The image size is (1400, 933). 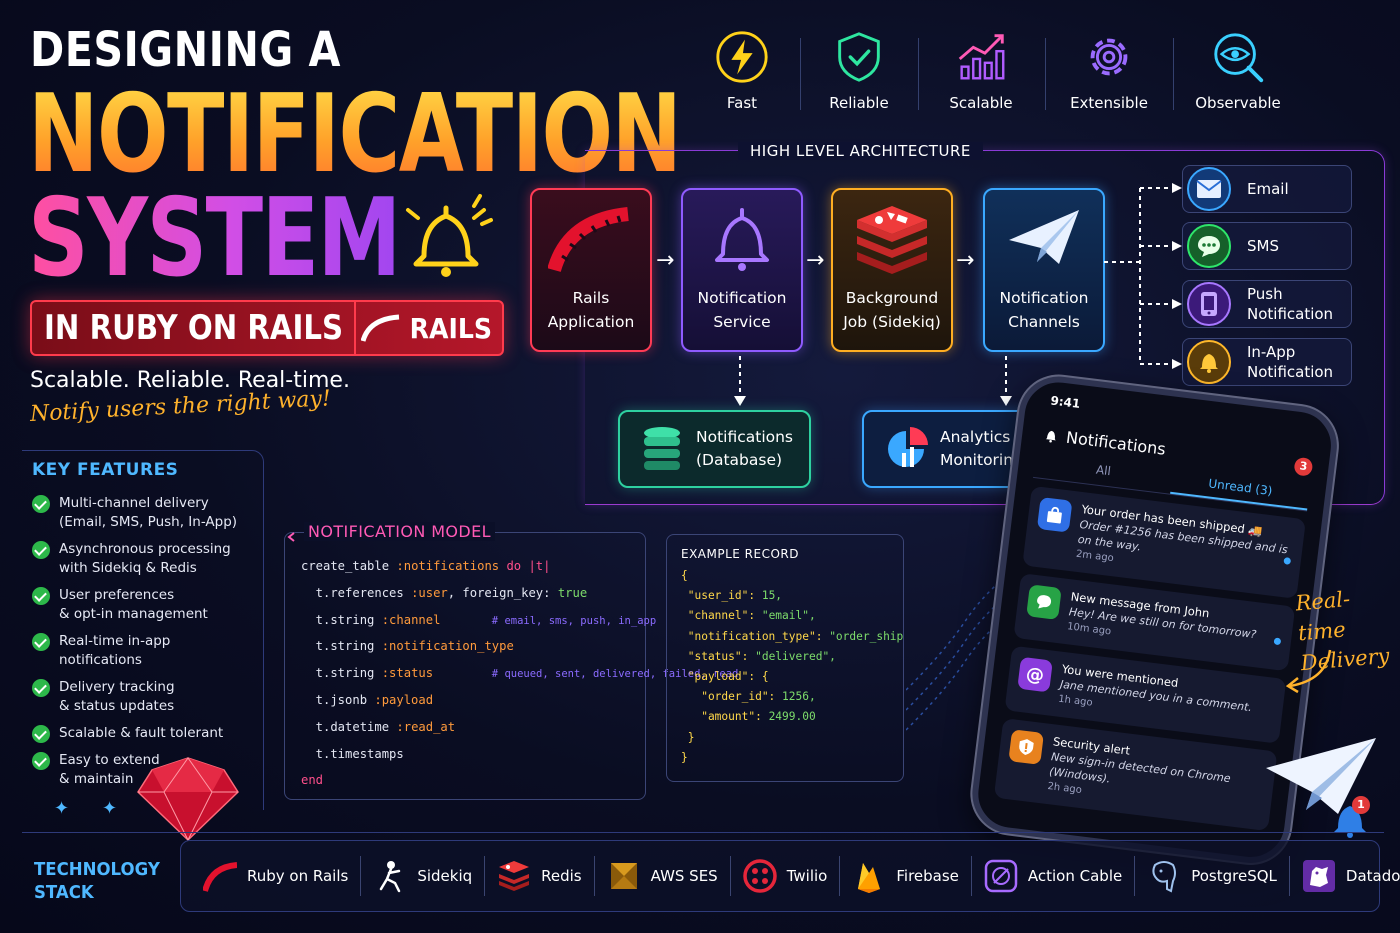 What do you see at coordinates (740, 381) in the screenshot?
I see `connector-down` at bounding box center [740, 381].